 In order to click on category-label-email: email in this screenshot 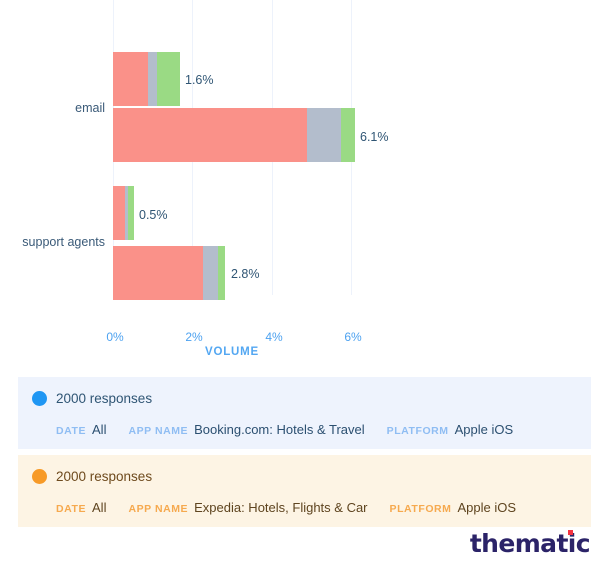, I will do `click(90, 108)`.